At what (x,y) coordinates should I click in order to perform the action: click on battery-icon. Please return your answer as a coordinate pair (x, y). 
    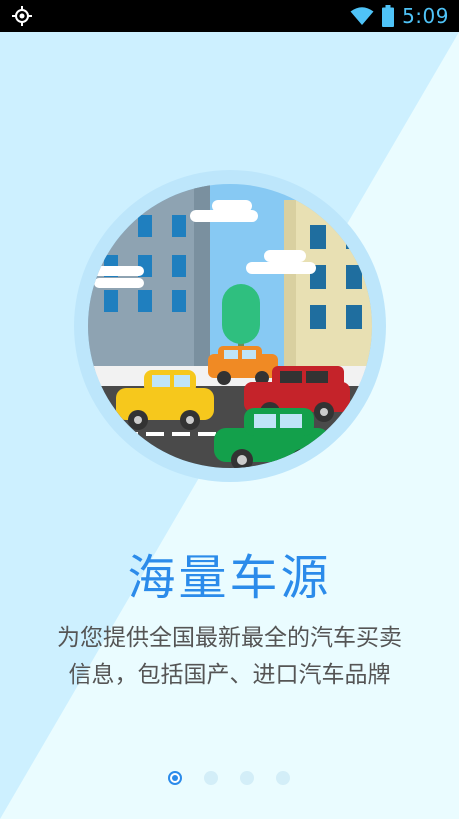
    Looking at the image, I should click on (388, 16).